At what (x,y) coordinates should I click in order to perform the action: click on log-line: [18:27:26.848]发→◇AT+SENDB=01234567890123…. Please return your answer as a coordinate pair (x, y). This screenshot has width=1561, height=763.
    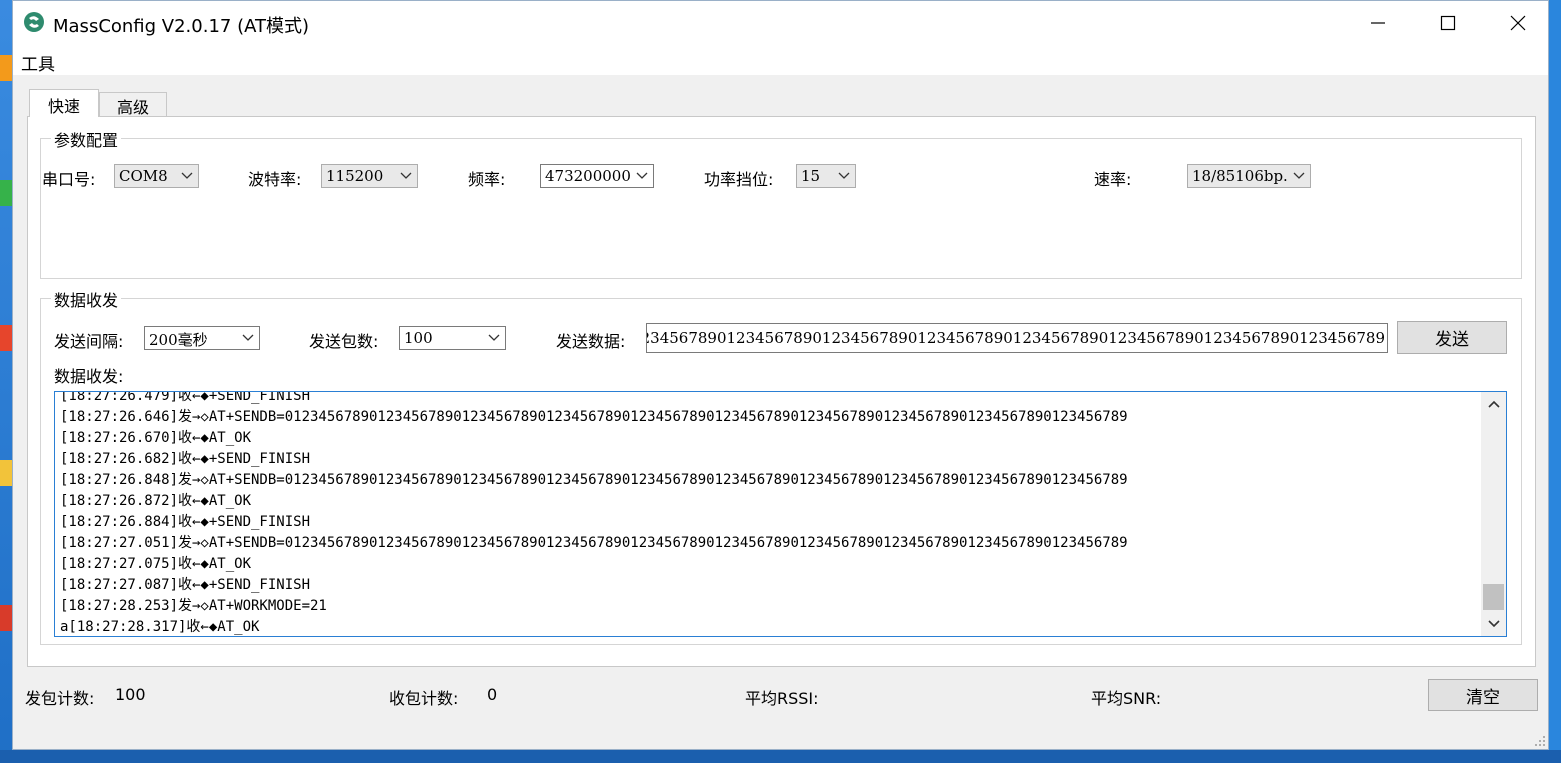
    Looking at the image, I should click on (594, 480).